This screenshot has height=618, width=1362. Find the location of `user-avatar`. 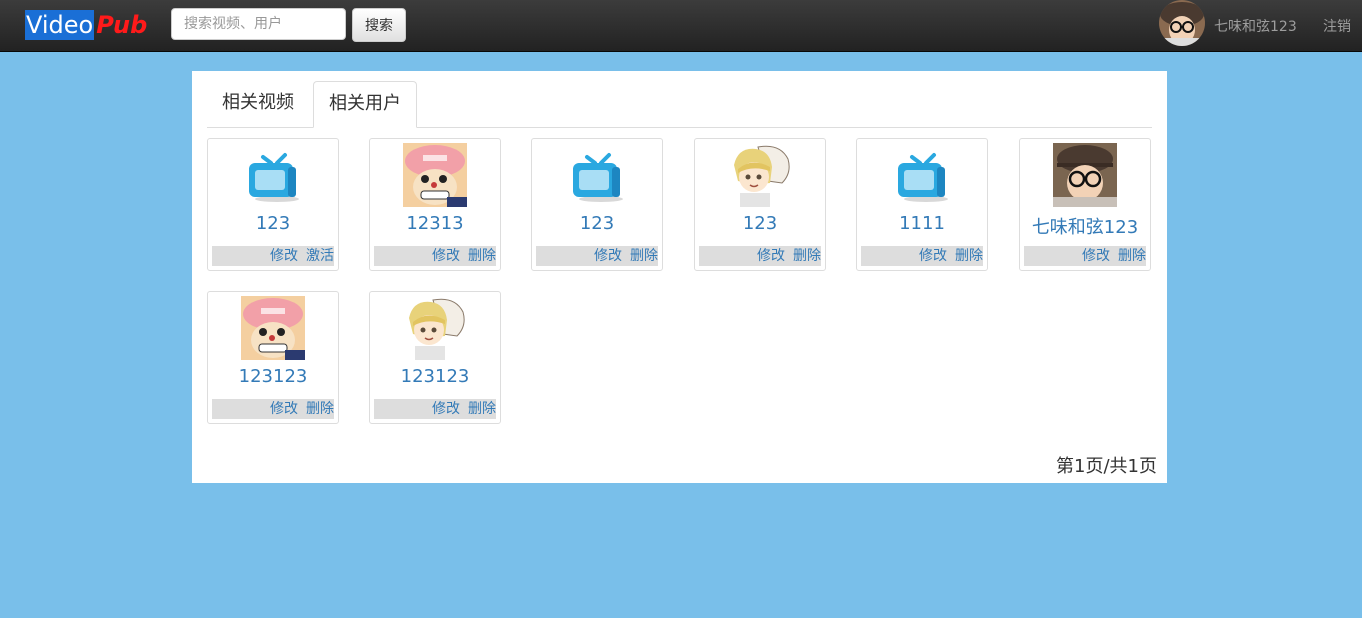

user-avatar is located at coordinates (1182, 23).